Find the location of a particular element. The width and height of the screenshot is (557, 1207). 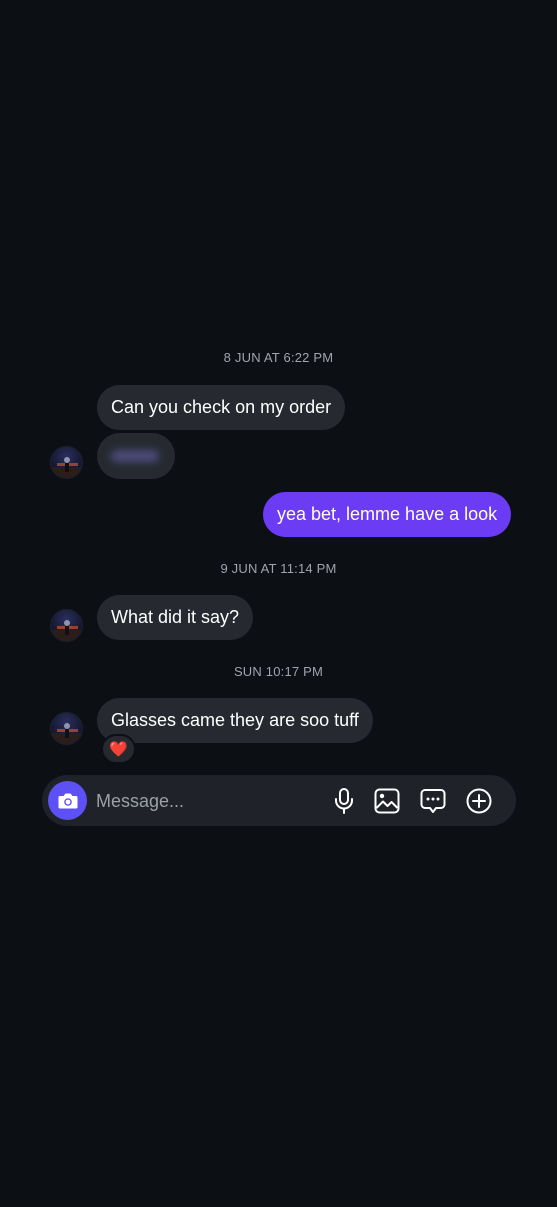

microphone-button is located at coordinates (344, 801).